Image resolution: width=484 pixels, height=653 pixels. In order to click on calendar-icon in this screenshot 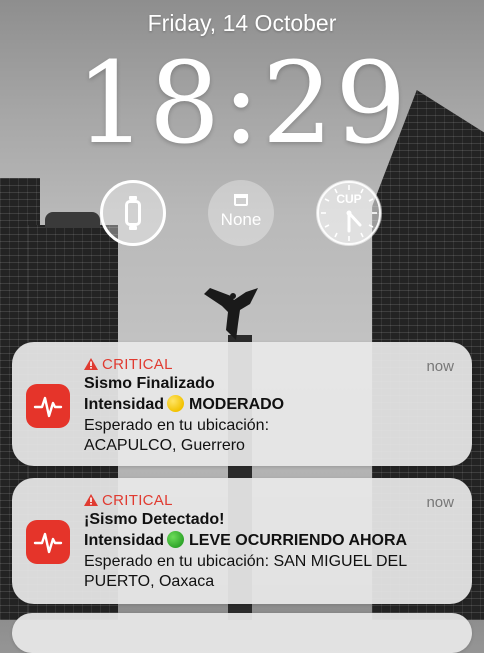, I will do `click(241, 200)`.